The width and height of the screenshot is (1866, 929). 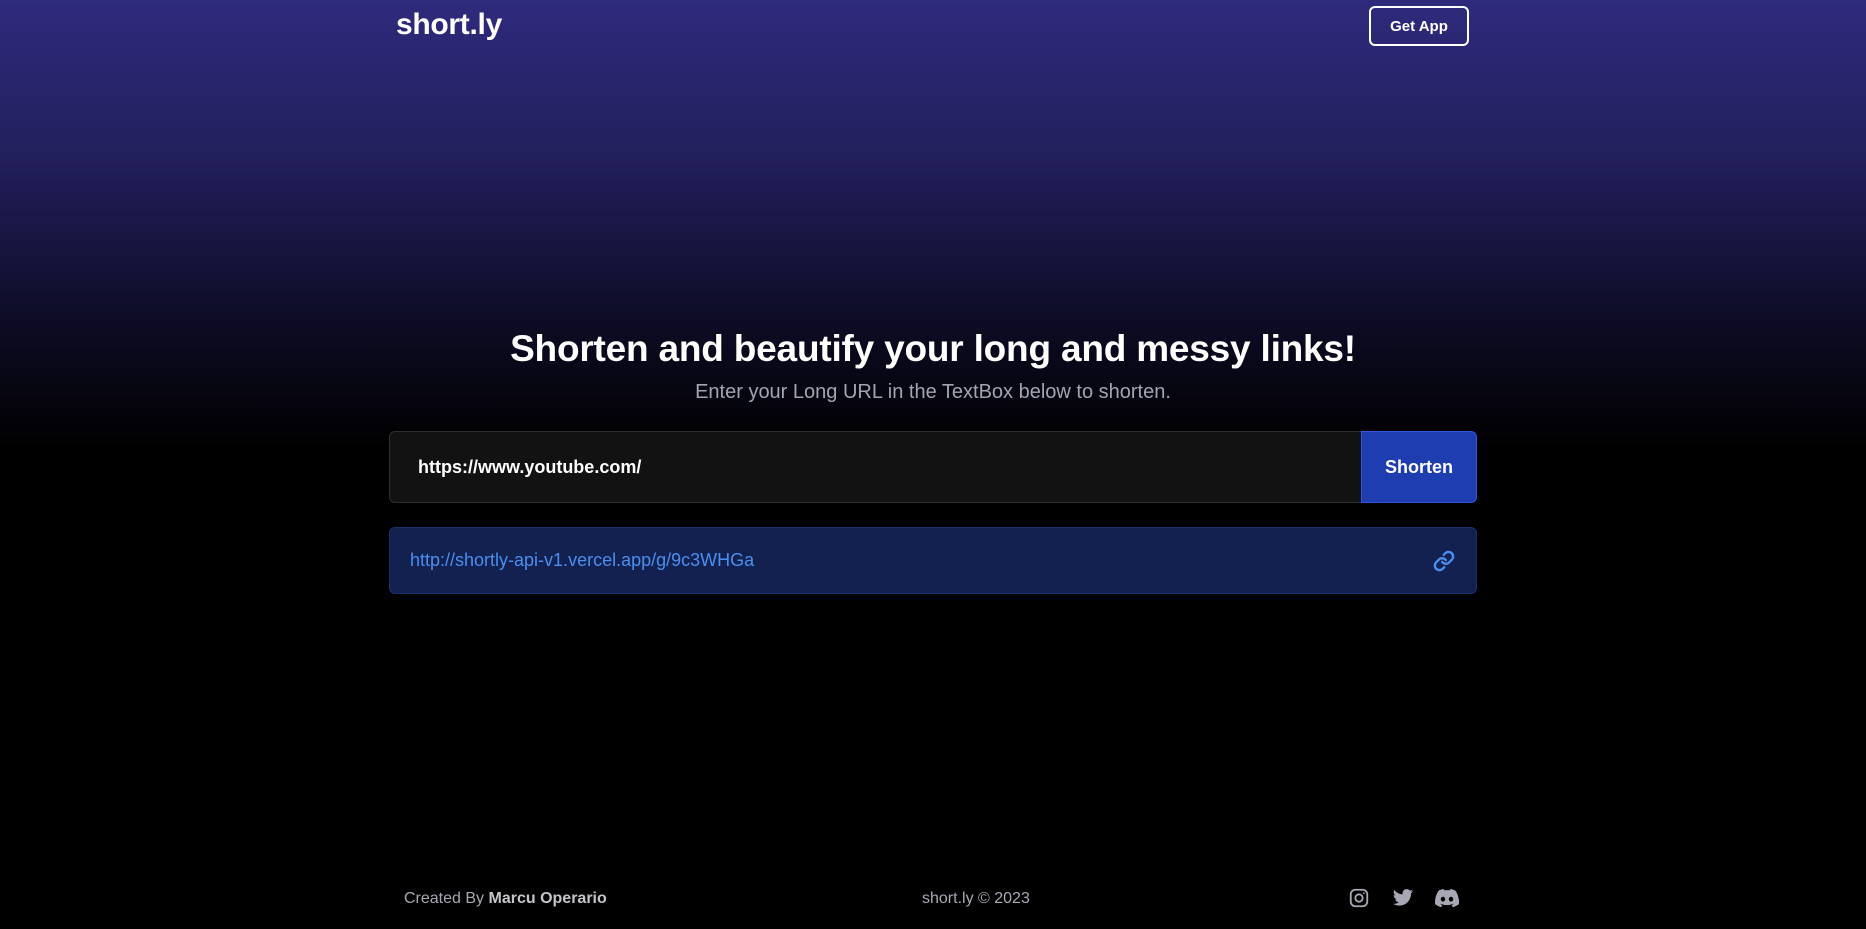 I want to click on instagram-icon, so click(x=1359, y=898).